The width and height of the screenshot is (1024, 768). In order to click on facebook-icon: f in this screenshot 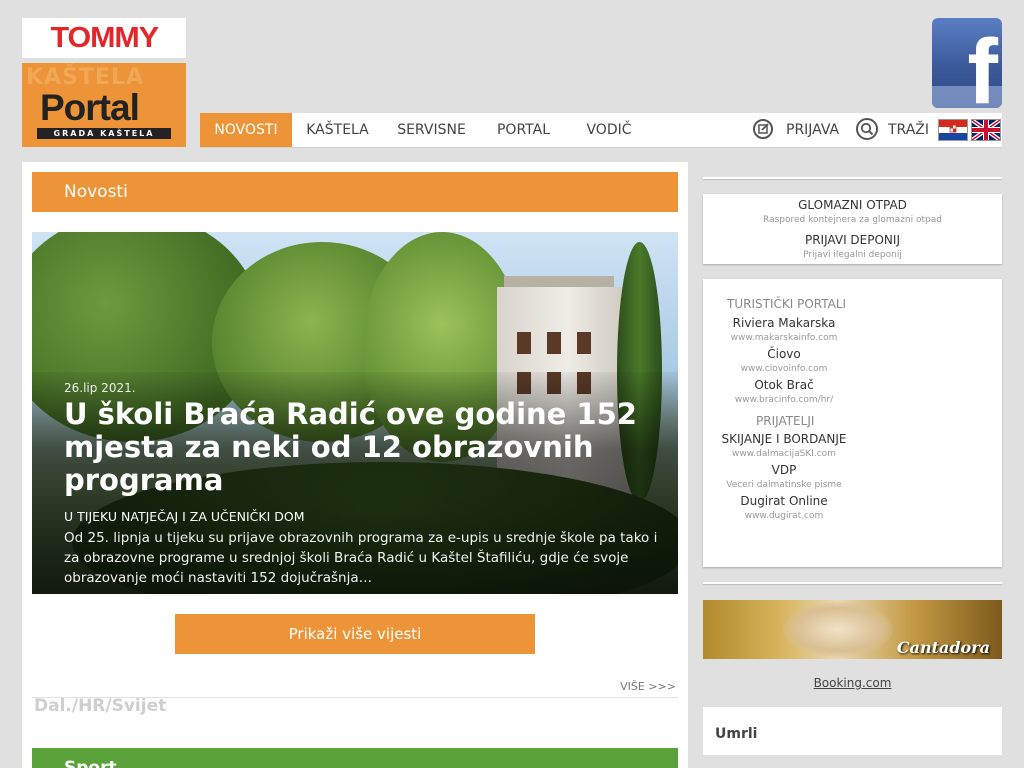, I will do `click(967, 63)`.